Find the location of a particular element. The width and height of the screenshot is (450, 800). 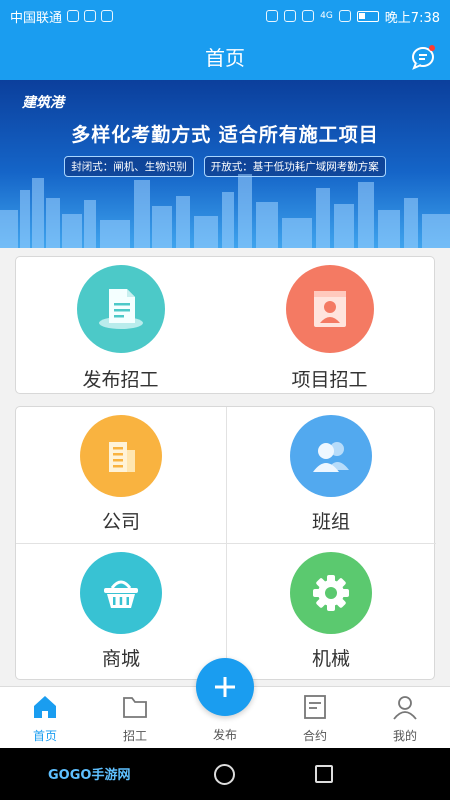

watermark-logo: GOGO手游网 is located at coordinates (89, 775).